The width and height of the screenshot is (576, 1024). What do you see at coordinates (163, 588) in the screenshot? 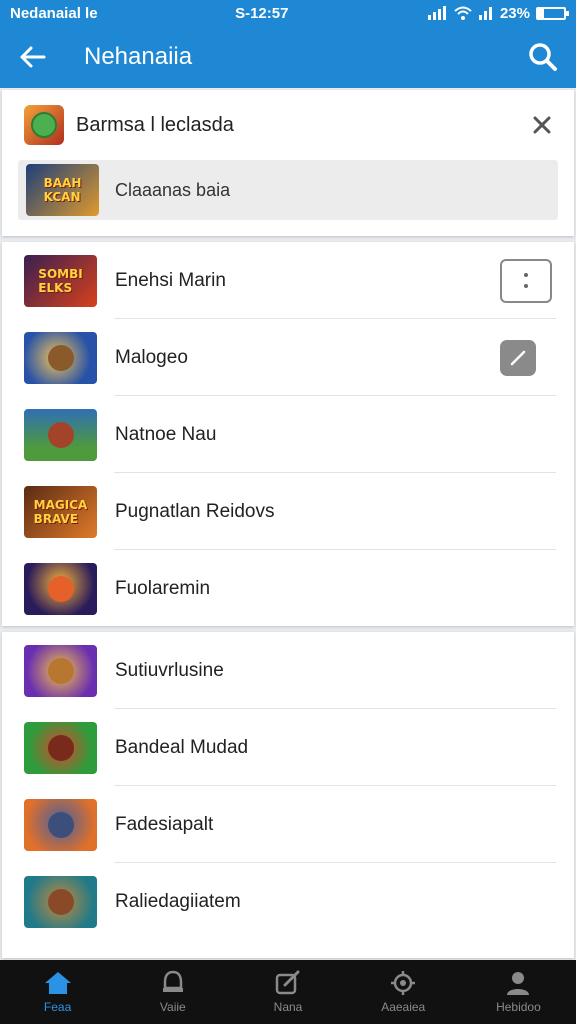
I see `list-item-label: Fuolaremin` at bounding box center [163, 588].